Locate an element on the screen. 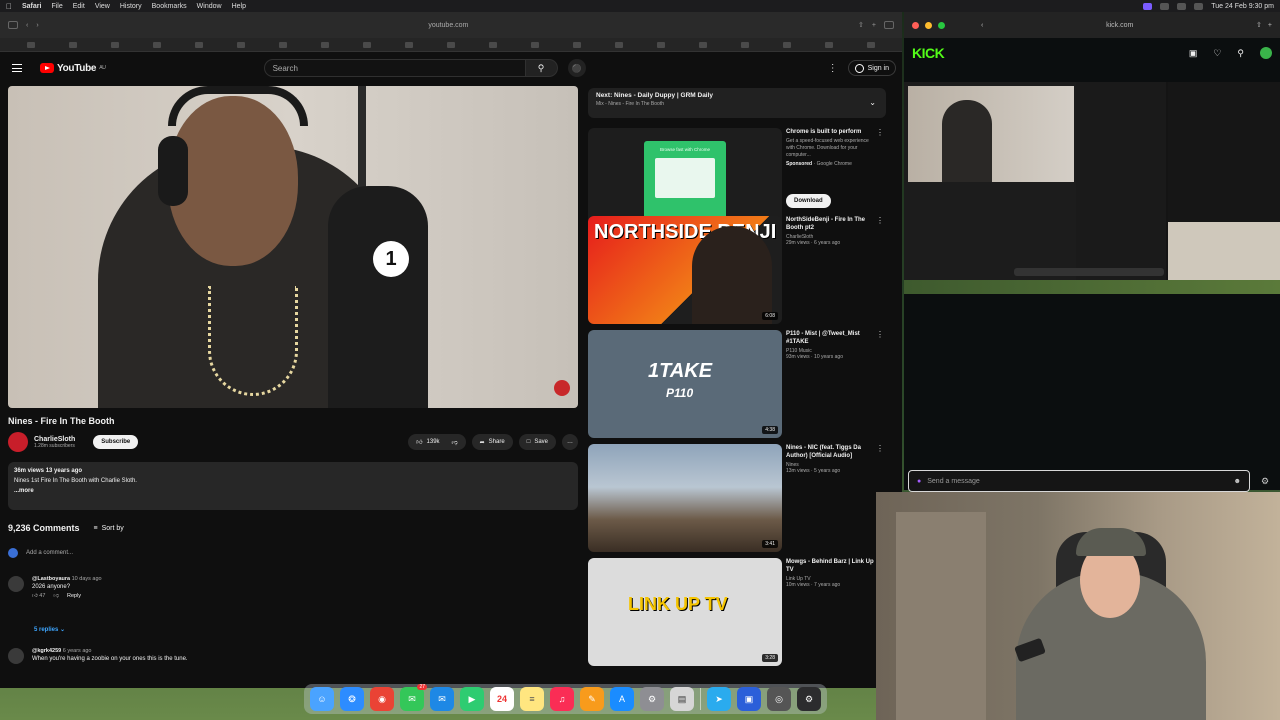  video-thumbnail: 1TAKE P110 4:38 is located at coordinates (685, 384).